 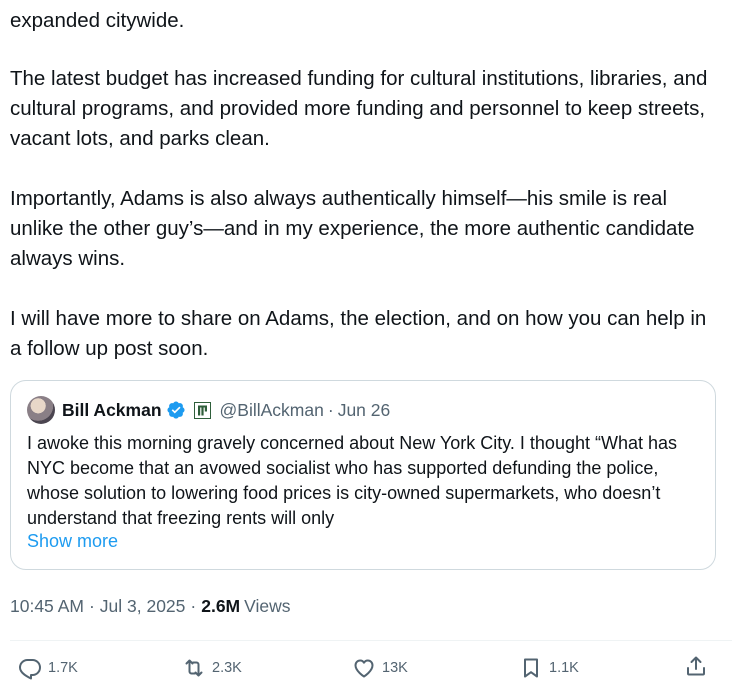 I want to click on verified-badge-icon, so click(x=175, y=410).